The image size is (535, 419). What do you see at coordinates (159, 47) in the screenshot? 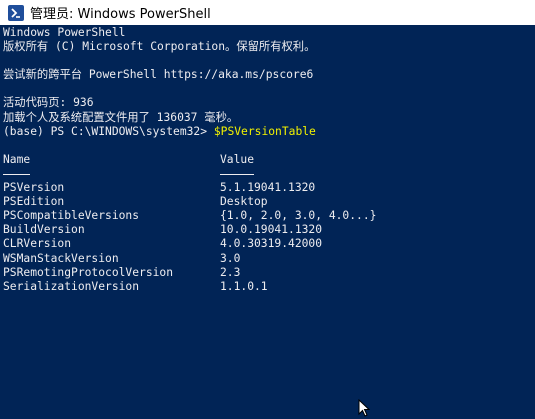
I see `console-line: 版权所有 (C) Microsoft Corporation。保留所有权利。` at bounding box center [159, 47].